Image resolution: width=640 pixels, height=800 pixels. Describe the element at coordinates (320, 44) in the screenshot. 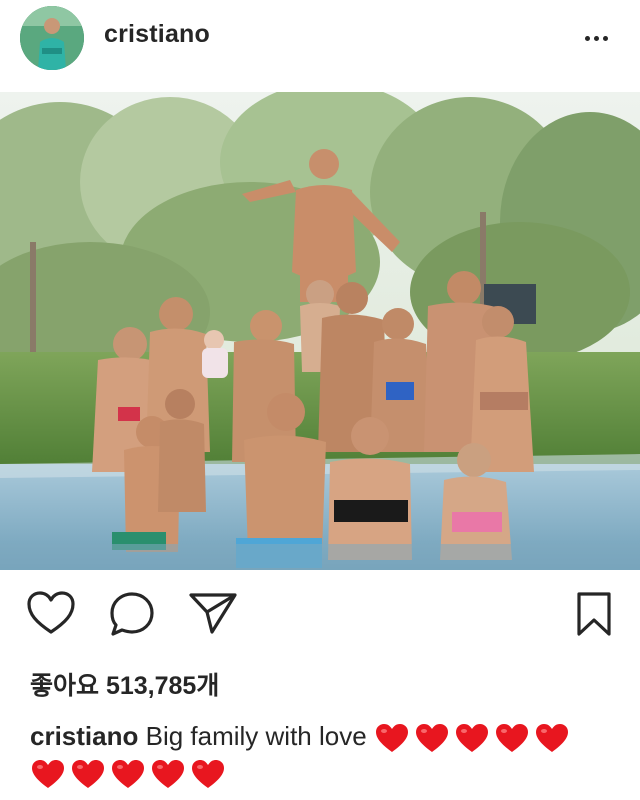

I see `post-header: cristiano` at that location.